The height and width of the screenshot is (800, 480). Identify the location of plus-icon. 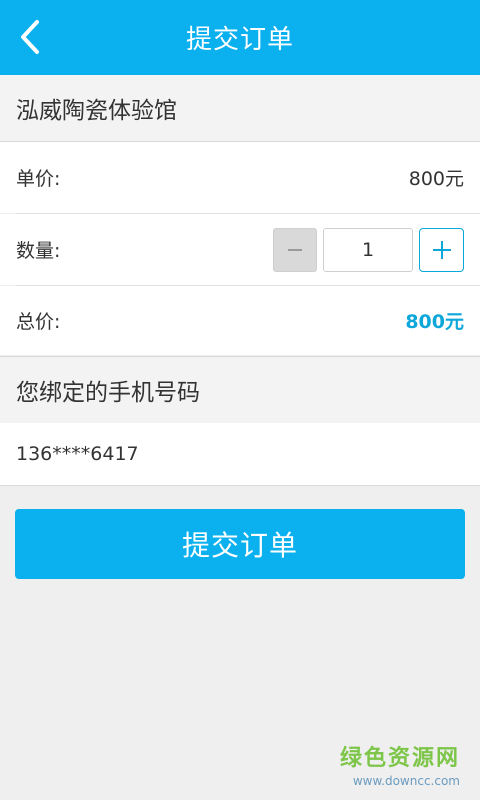
(441, 249).